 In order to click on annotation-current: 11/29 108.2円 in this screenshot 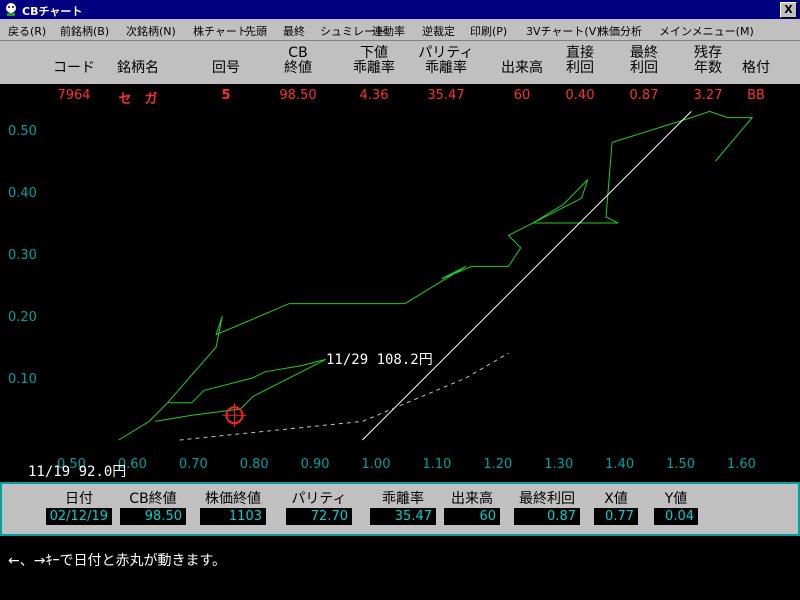, I will do `click(379, 360)`.